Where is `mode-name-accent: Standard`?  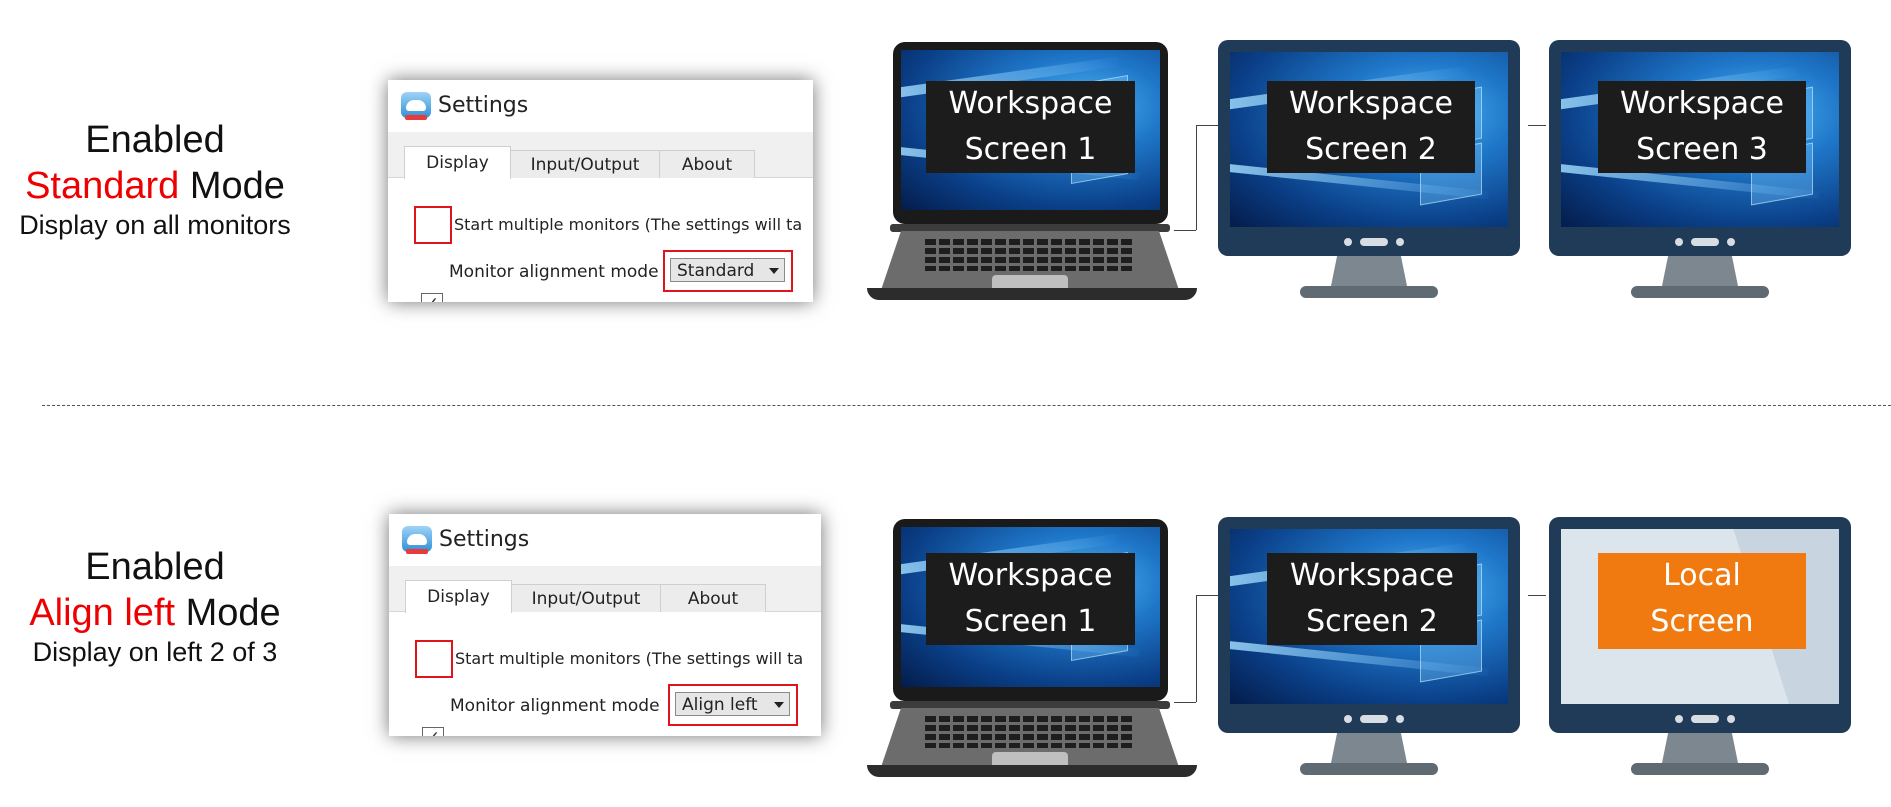
mode-name-accent: Standard is located at coordinates (102, 185).